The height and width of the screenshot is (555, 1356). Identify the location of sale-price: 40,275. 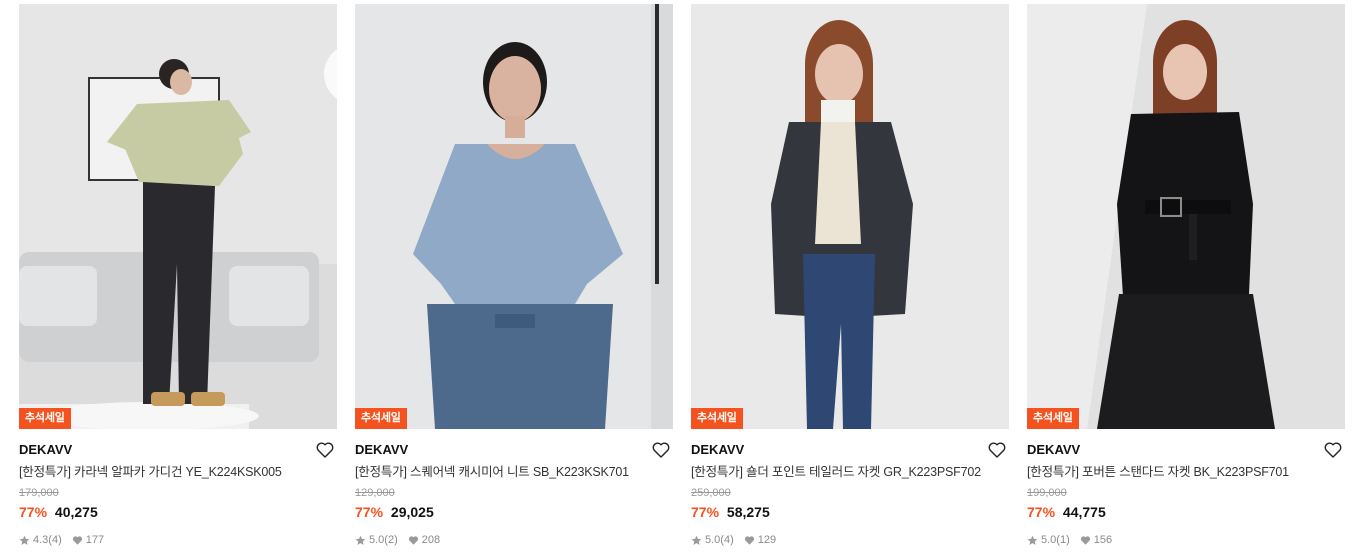
(76, 512).